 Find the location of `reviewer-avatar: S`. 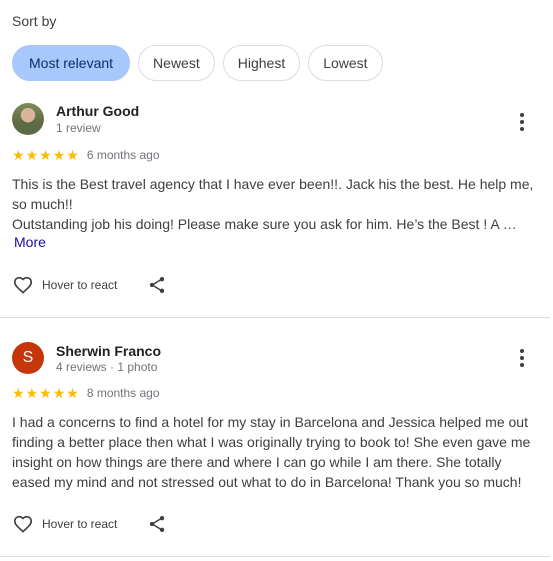

reviewer-avatar: S is located at coordinates (28, 358).